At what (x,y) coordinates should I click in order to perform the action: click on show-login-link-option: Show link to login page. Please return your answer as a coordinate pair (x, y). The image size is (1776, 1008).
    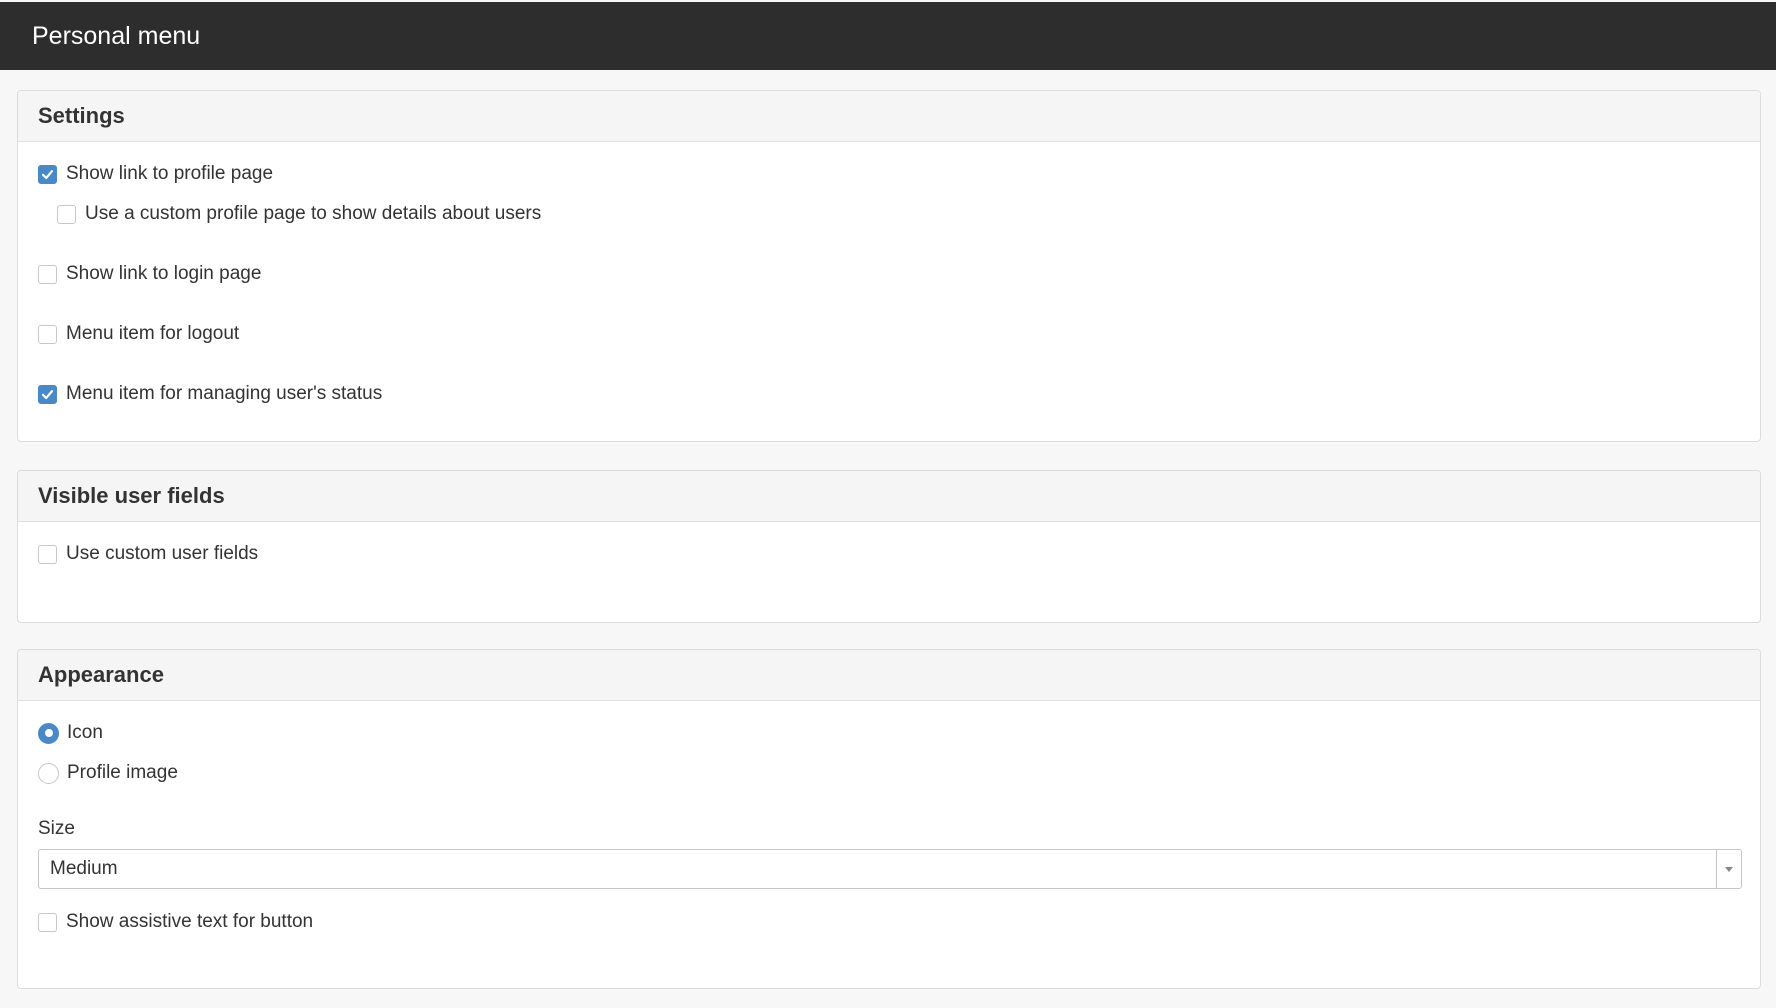
    Looking at the image, I should click on (149, 274).